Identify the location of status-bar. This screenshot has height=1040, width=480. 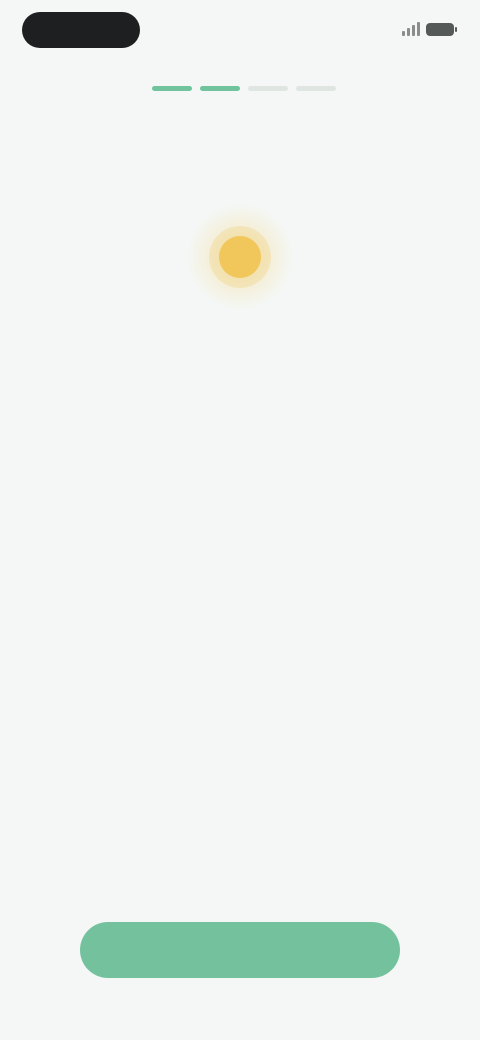
(240, 32).